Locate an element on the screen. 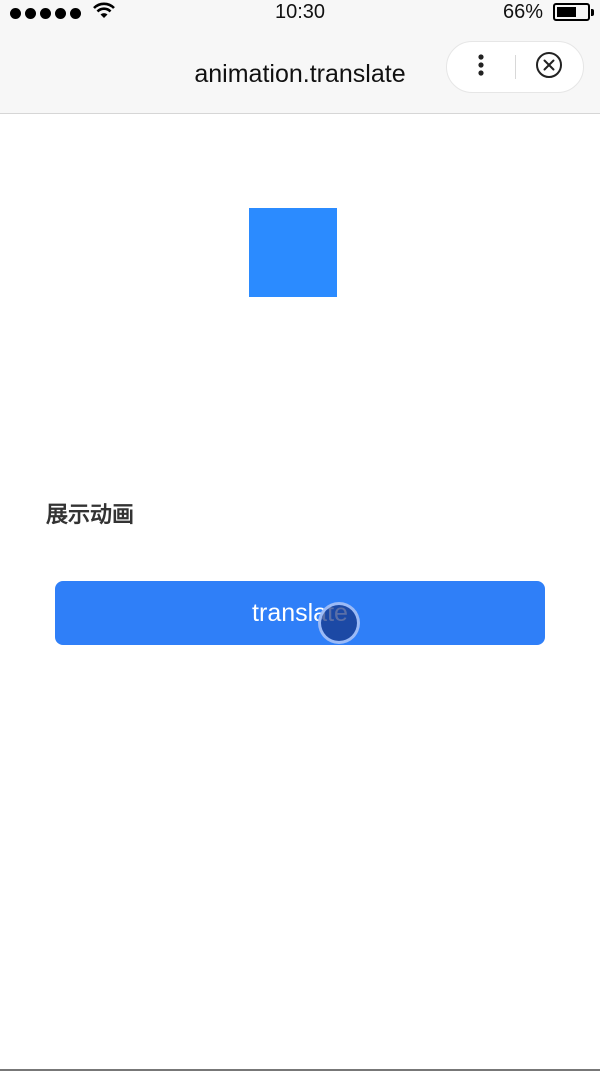  translate-button: translate is located at coordinates (300, 613).